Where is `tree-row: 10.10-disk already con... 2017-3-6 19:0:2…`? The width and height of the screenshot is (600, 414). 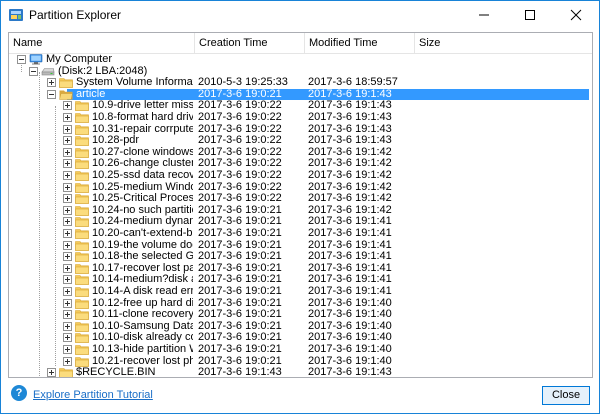
tree-row: 10.10-disk already con... 2017-3-6 19:0:2… is located at coordinates (300, 338).